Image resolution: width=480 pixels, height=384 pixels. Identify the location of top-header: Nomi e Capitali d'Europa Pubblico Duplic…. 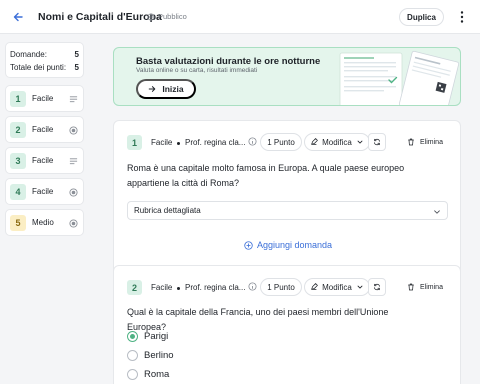
(240, 17).